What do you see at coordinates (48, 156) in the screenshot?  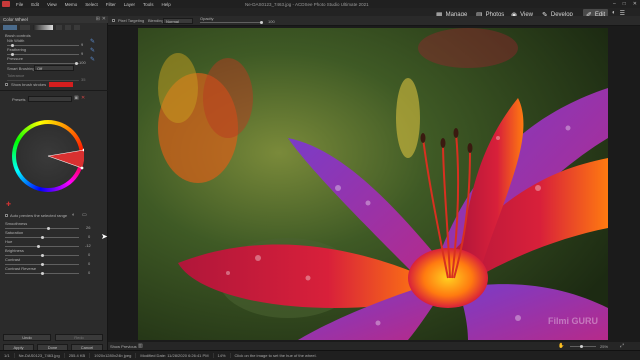 I see `hue-range-selector` at bounding box center [48, 156].